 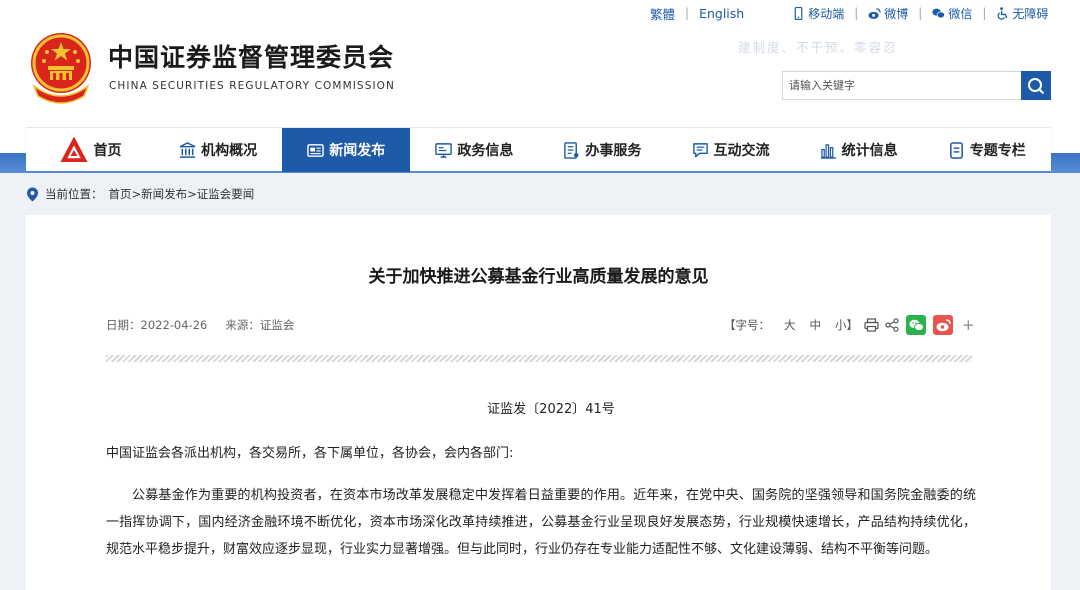 I want to click on weibo-link: 微博, so click(x=888, y=13).